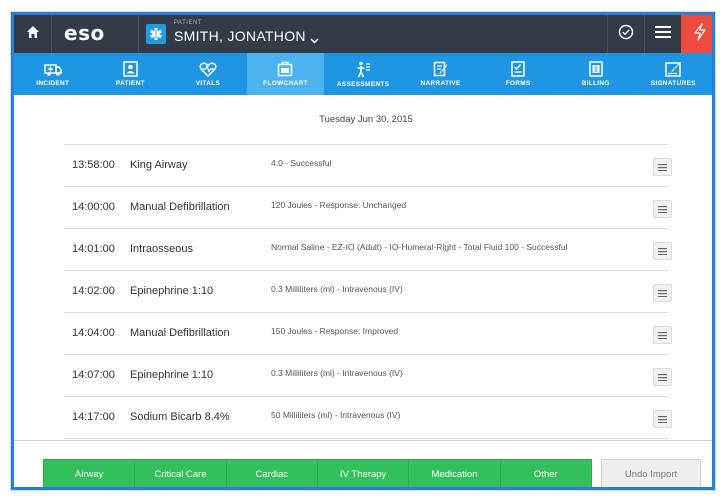  I want to click on billing-icon, so click(595, 69).